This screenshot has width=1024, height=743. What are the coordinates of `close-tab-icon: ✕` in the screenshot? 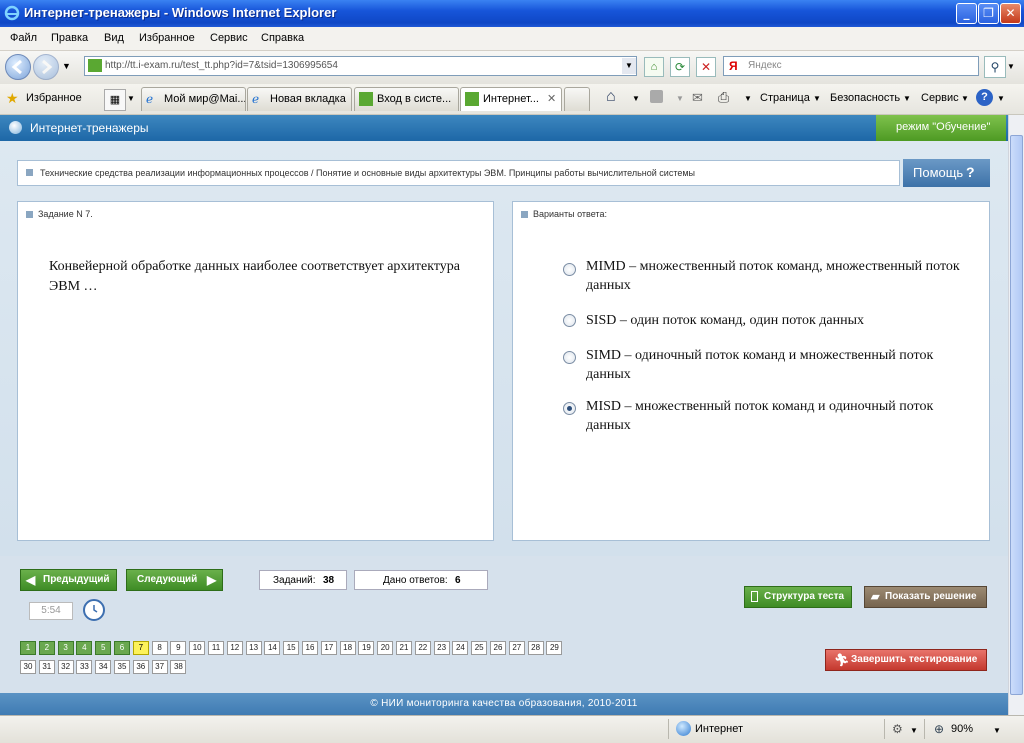 It's located at (551, 98).